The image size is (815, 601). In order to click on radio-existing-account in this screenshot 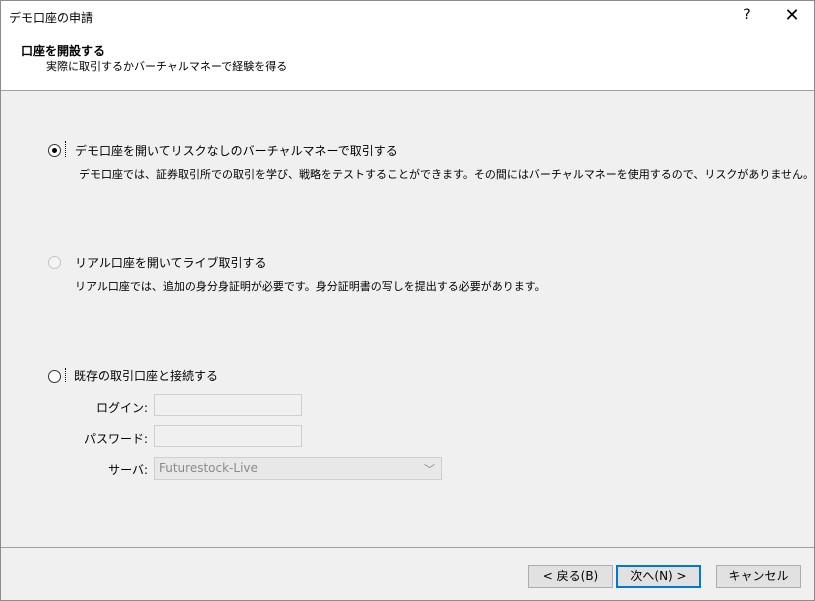, I will do `click(54, 376)`.